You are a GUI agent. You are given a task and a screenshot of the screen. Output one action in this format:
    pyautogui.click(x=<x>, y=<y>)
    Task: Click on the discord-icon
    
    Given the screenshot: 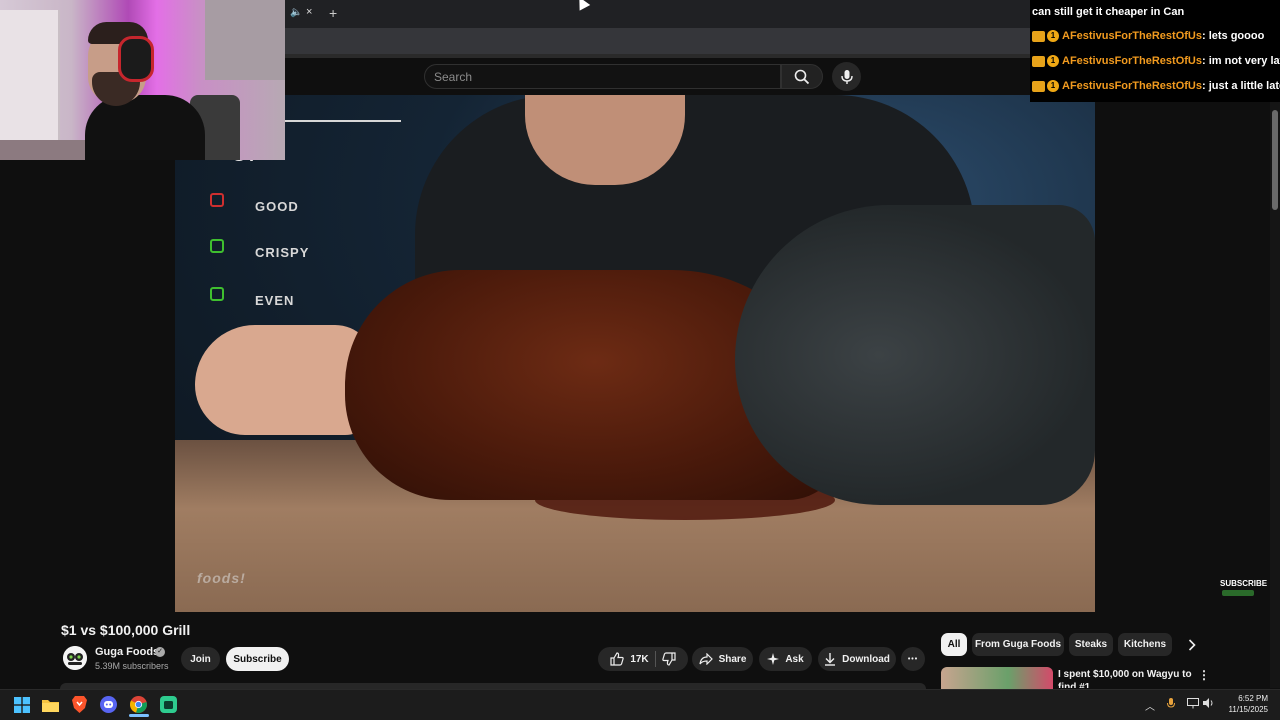 What is the action you would take?
    pyautogui.click(x=108, y=704)
    